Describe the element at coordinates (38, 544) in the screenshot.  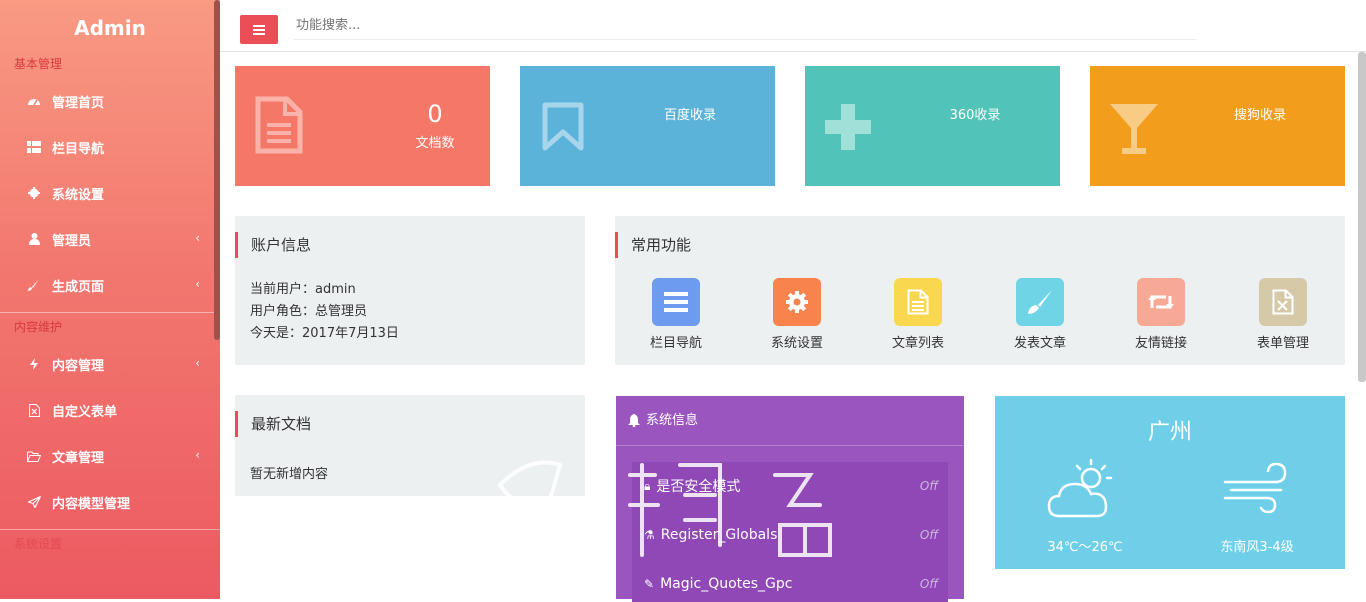
I see `sidebar-section-title: 系统设置` at that location.